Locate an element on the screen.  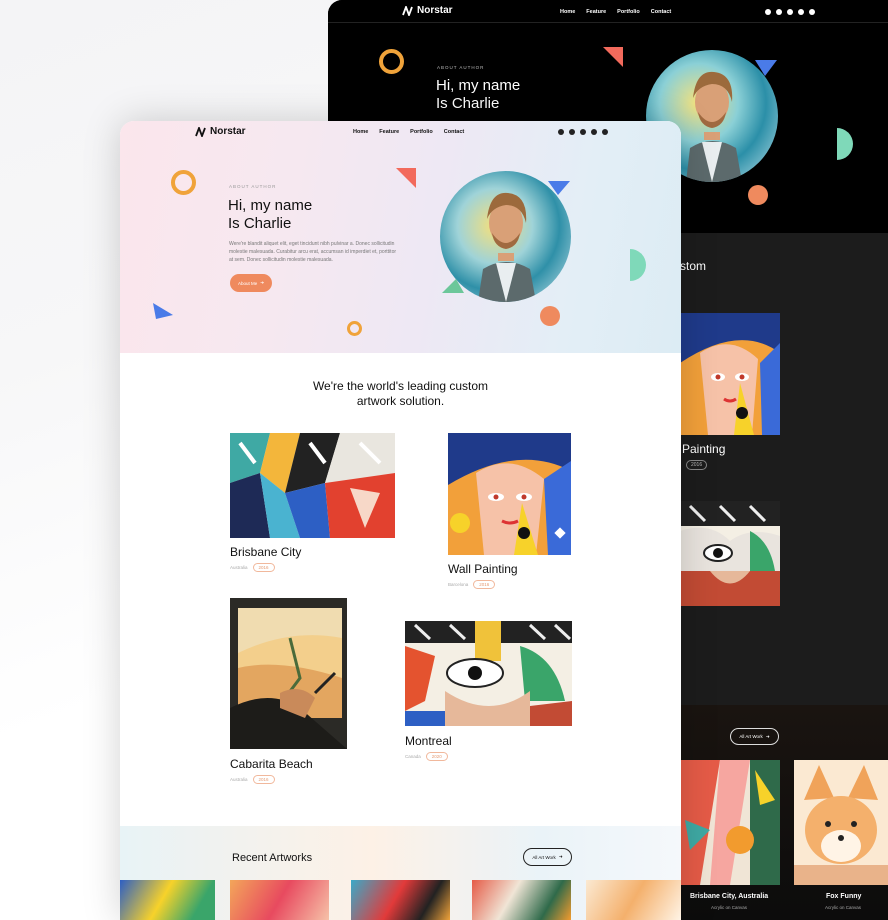
orange-ring-decoration is located at coordinates (391, 61).